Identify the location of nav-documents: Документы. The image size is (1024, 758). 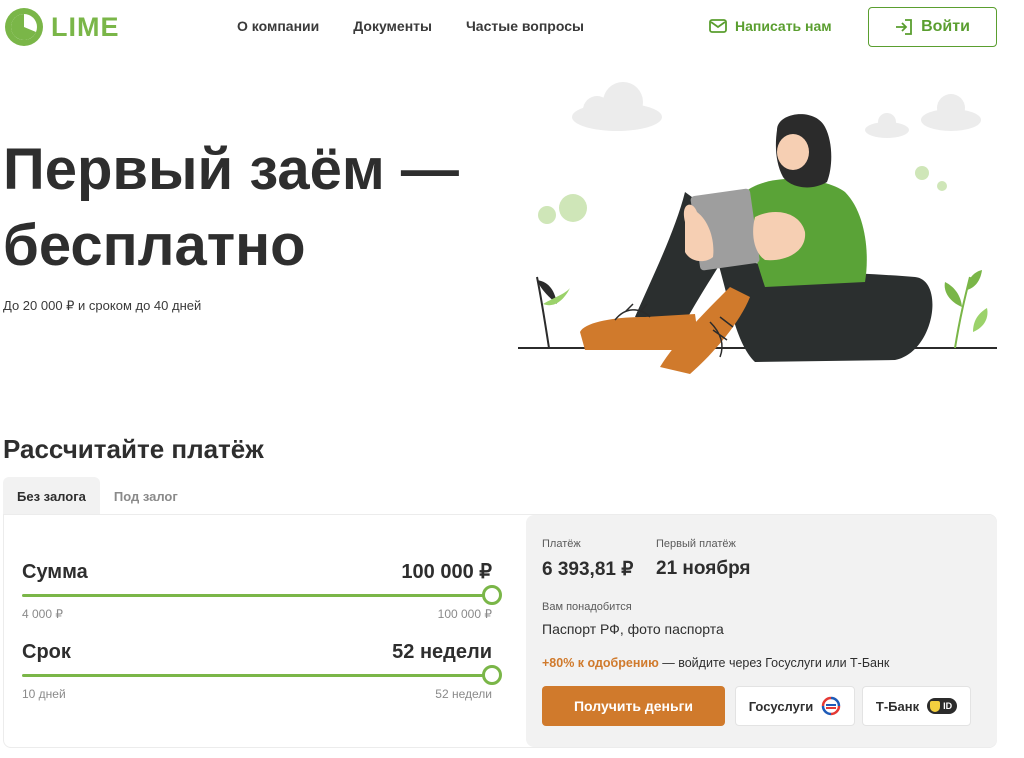
(392, 26).